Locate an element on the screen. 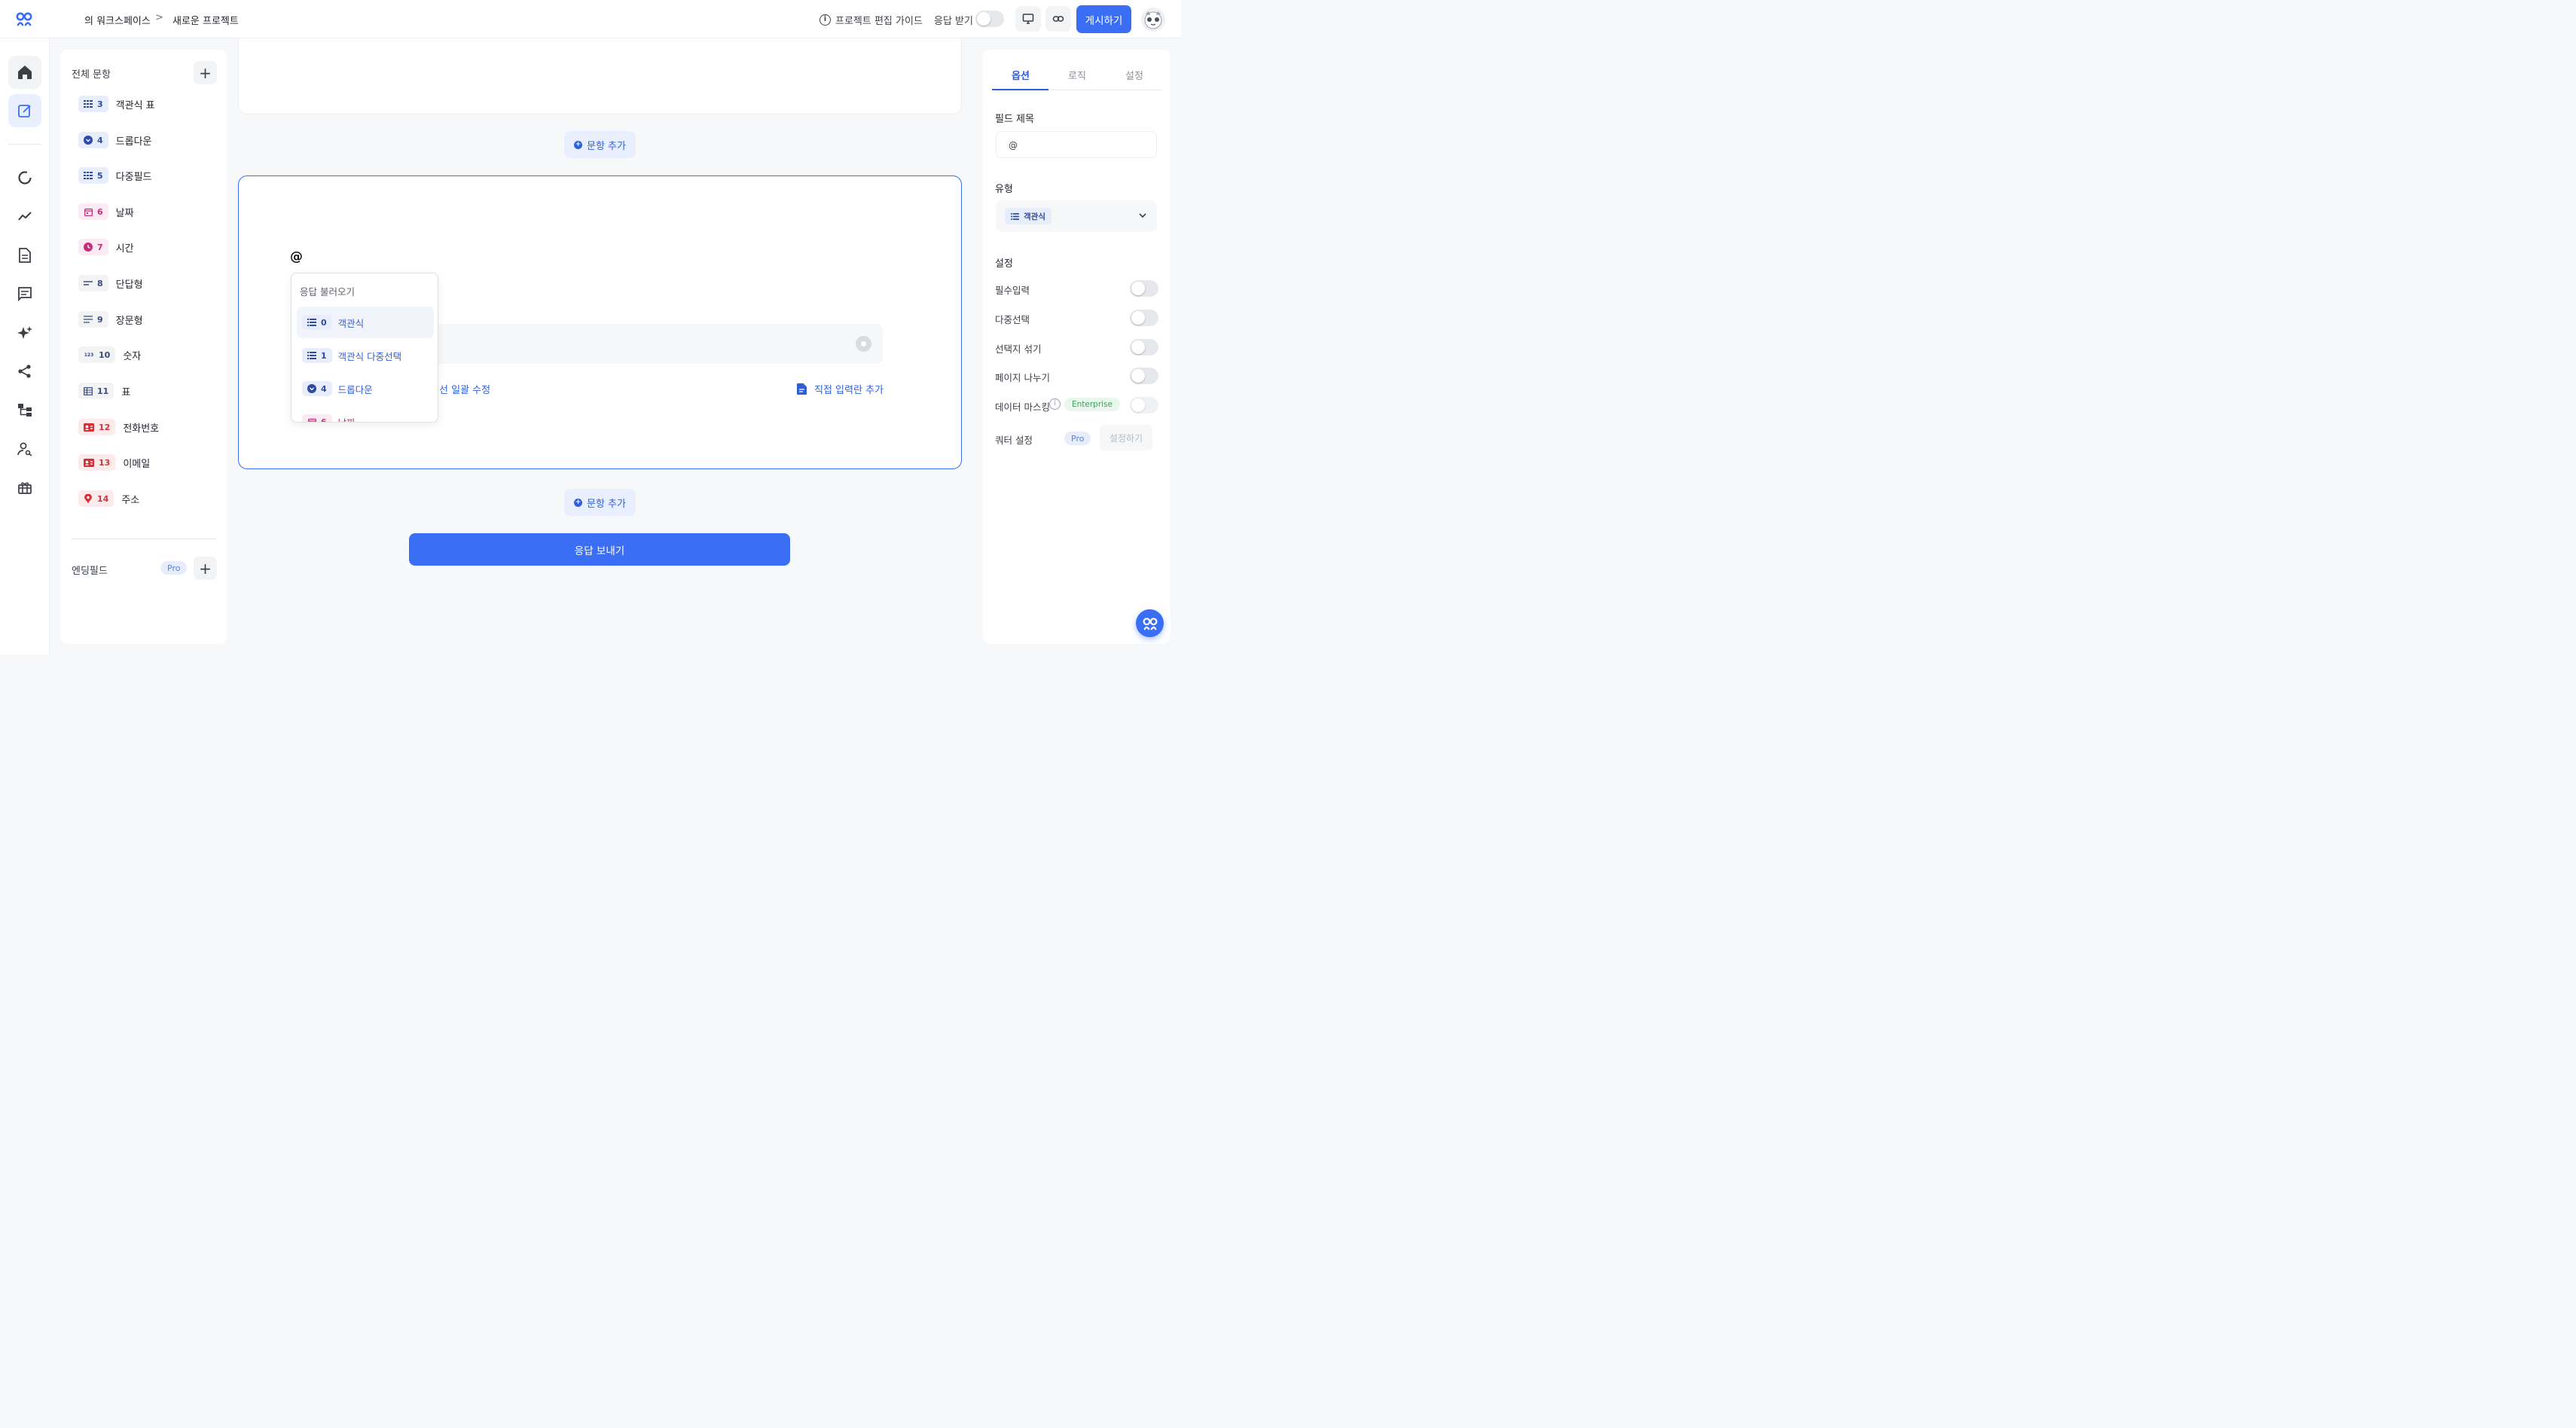 The image size is (2576, 1428). previous-question-card is located at coordinates (600, 76).